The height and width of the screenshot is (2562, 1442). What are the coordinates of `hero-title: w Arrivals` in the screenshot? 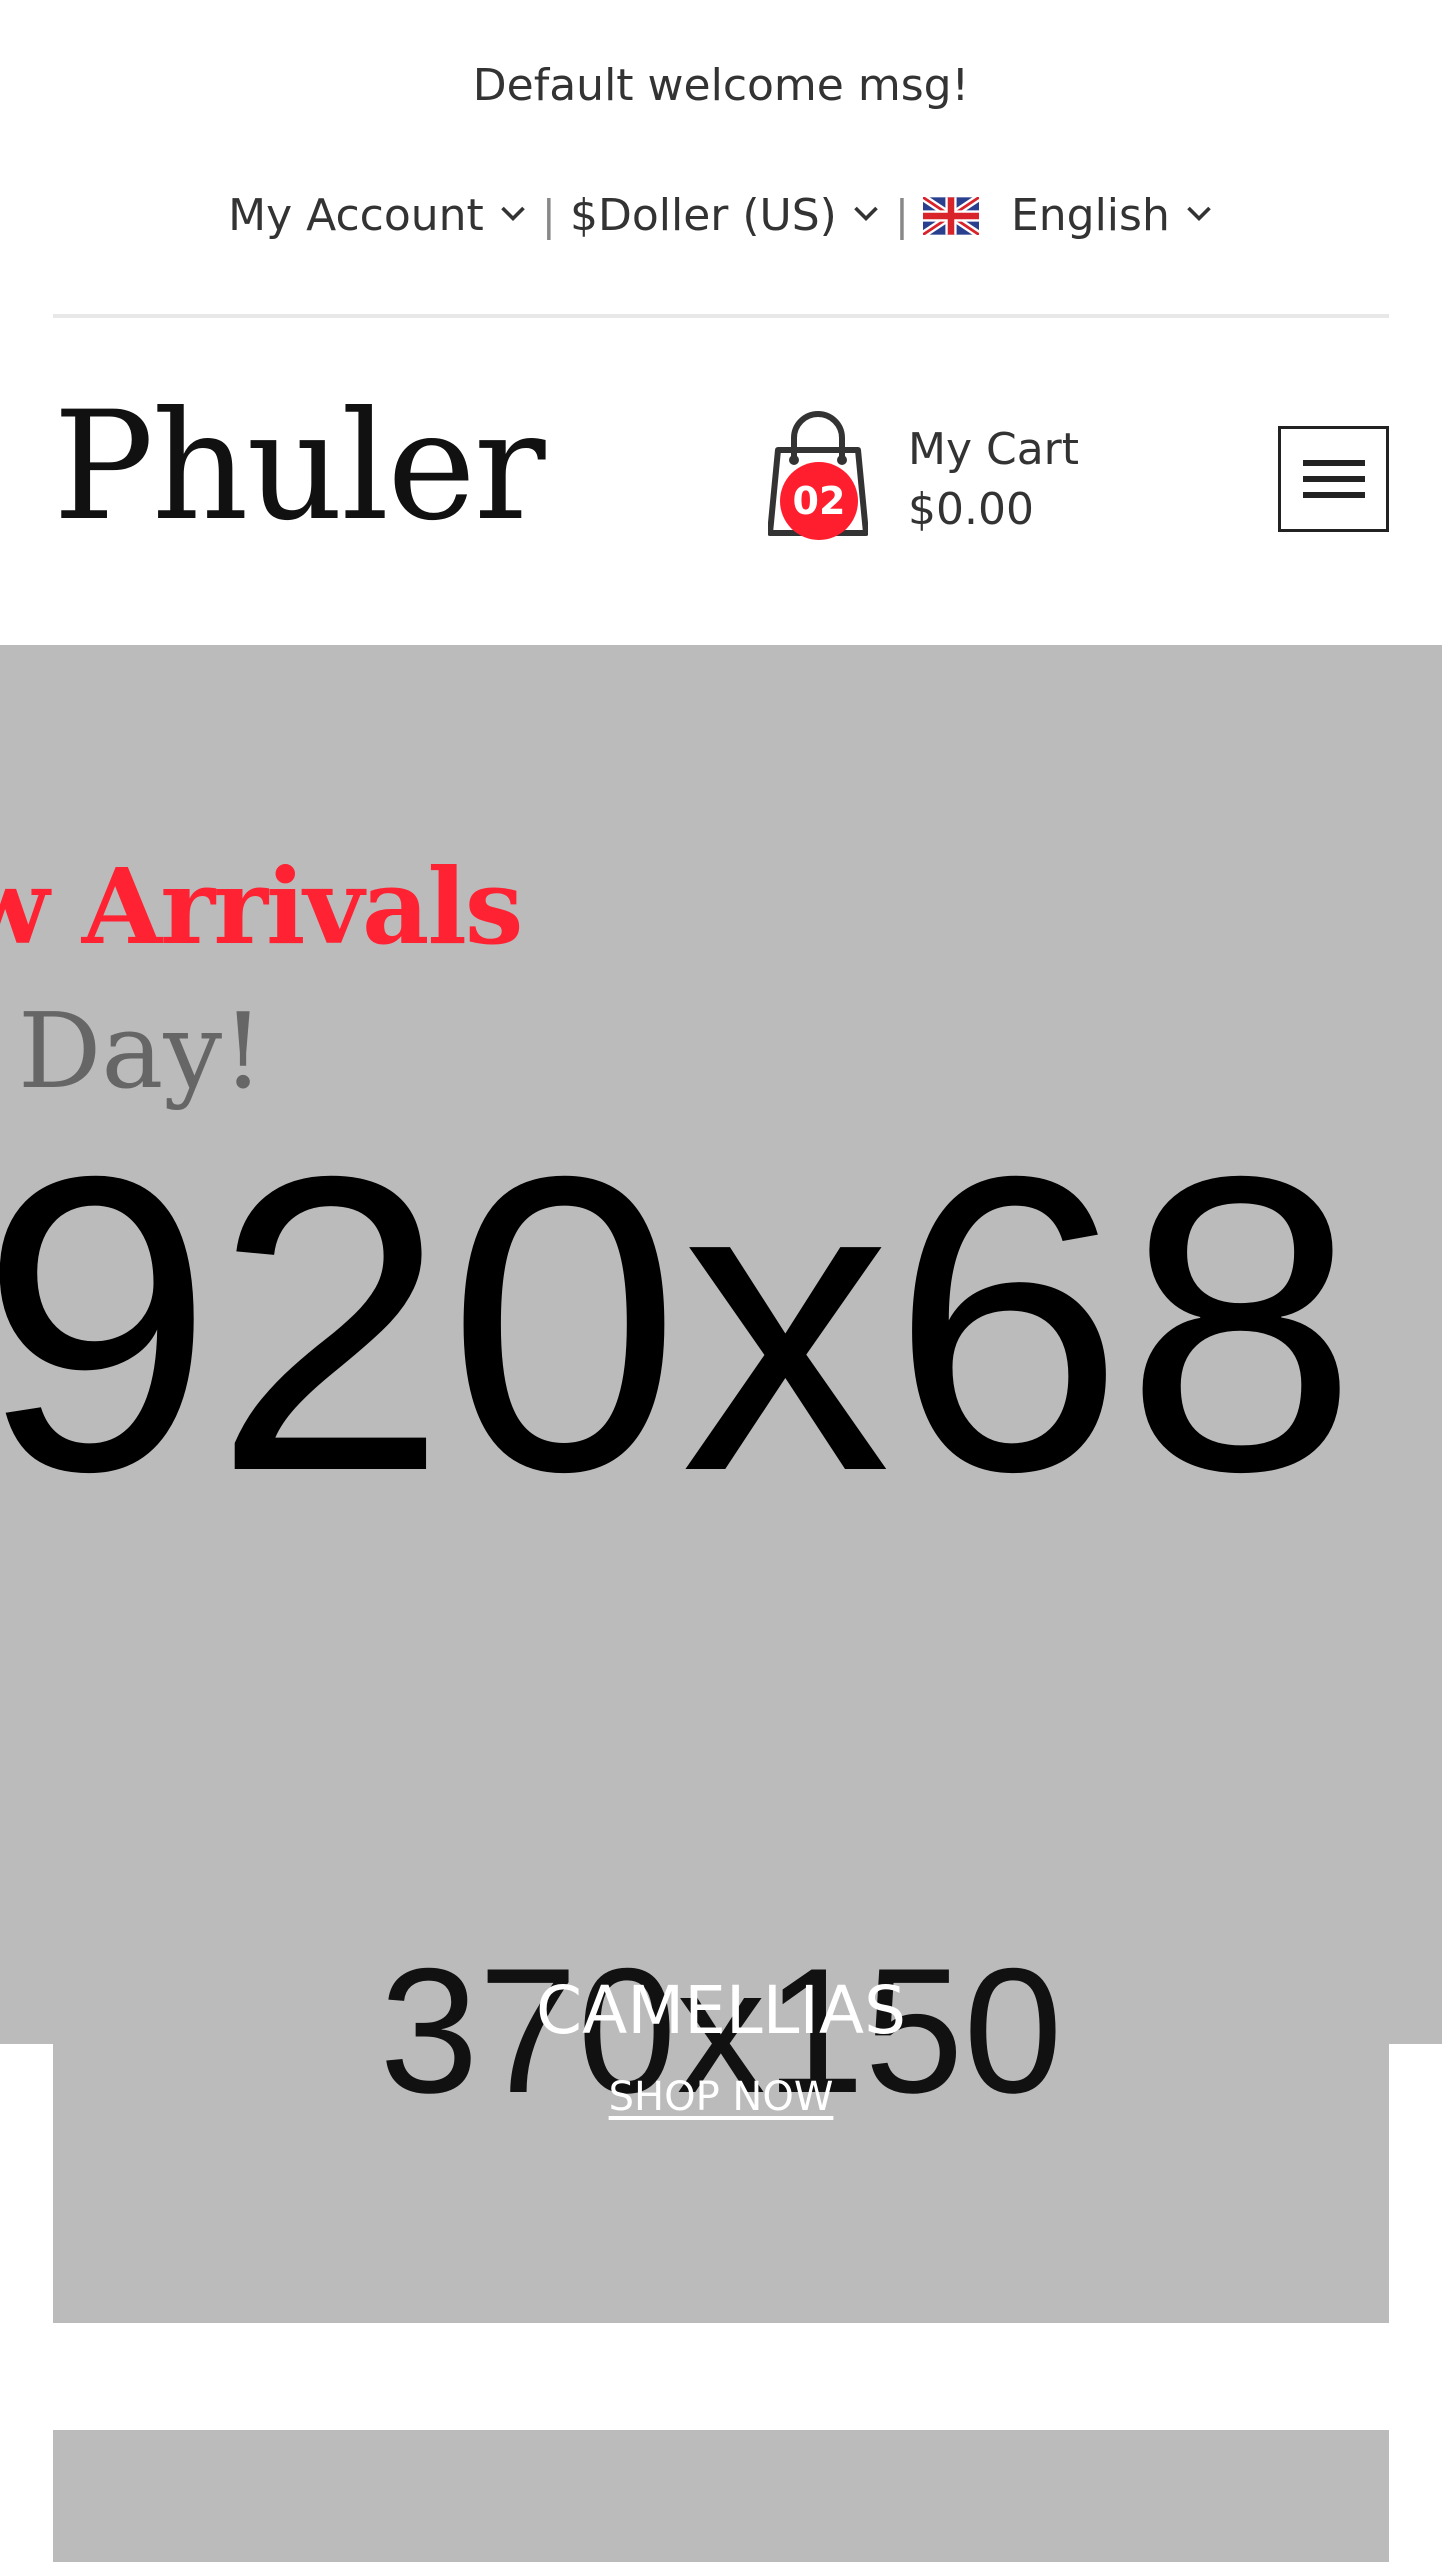 It's located at (261, 906).